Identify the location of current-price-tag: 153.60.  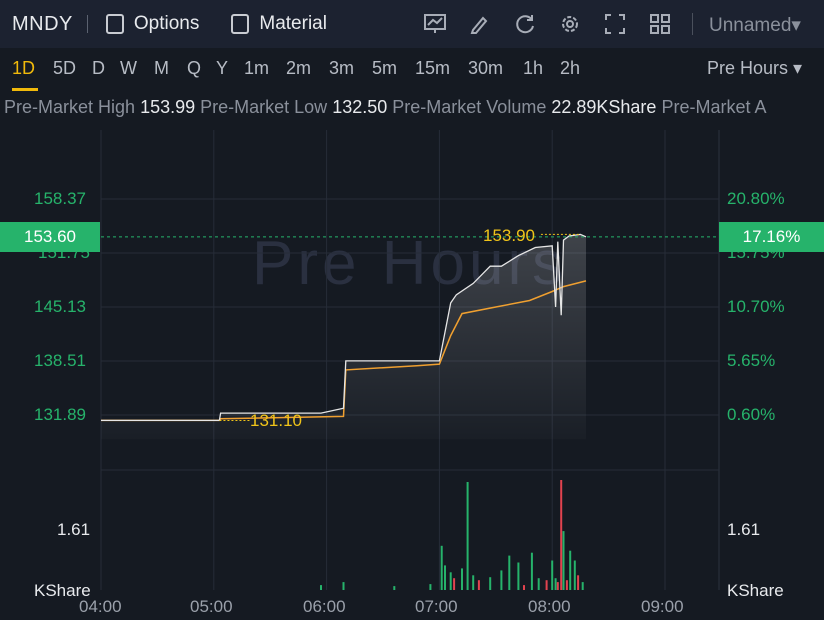
(50, 237).